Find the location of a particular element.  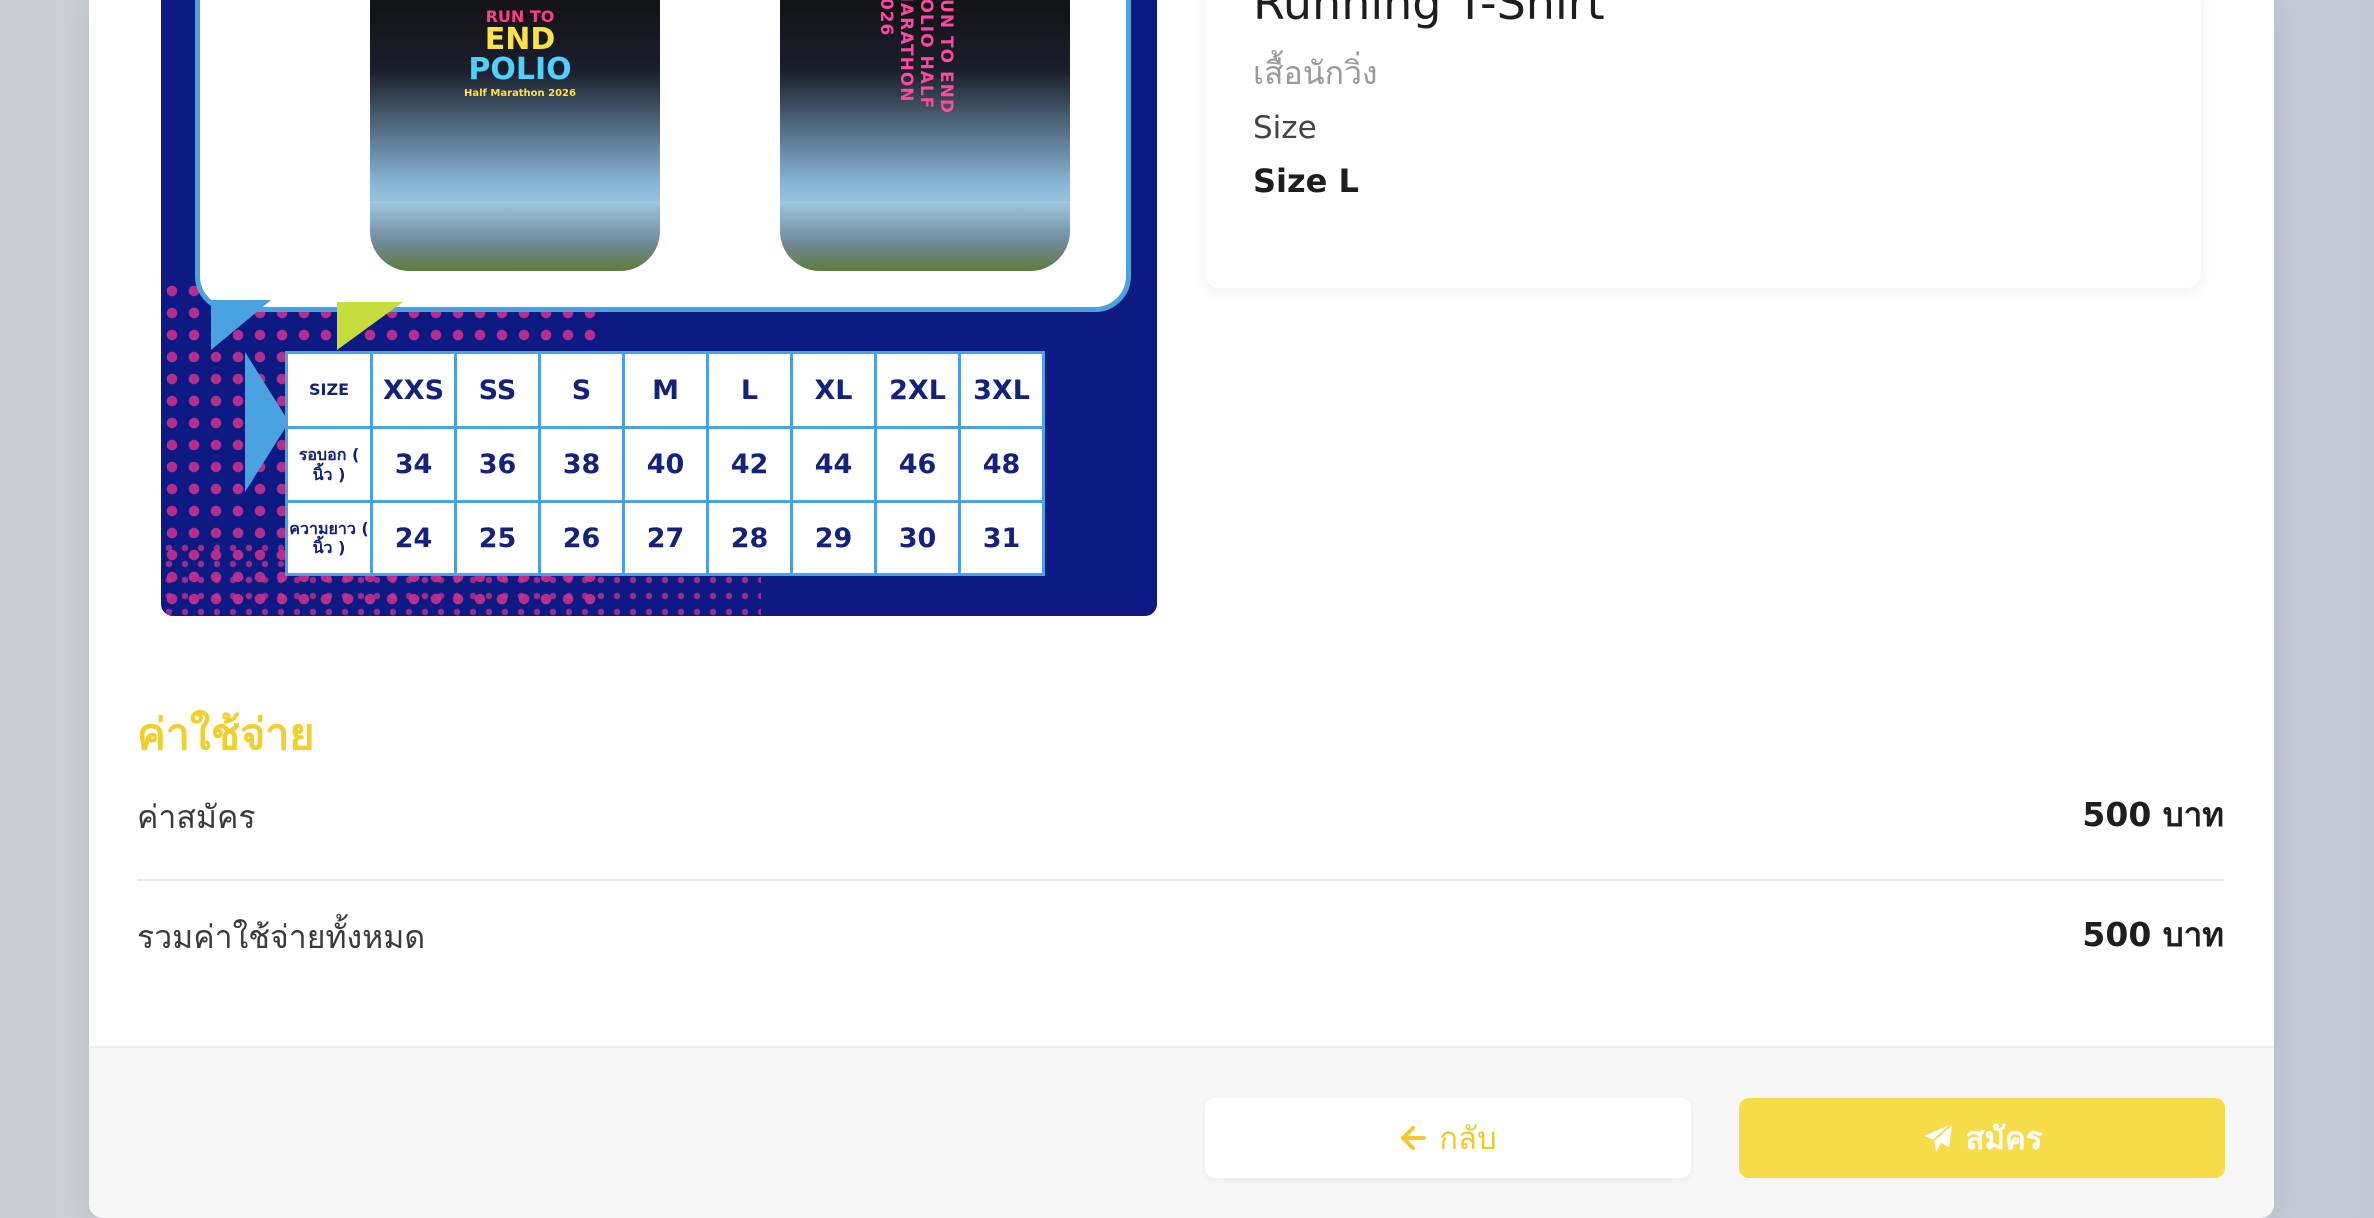

size-chart-cell: 29 is located at coordinates (833, 538).